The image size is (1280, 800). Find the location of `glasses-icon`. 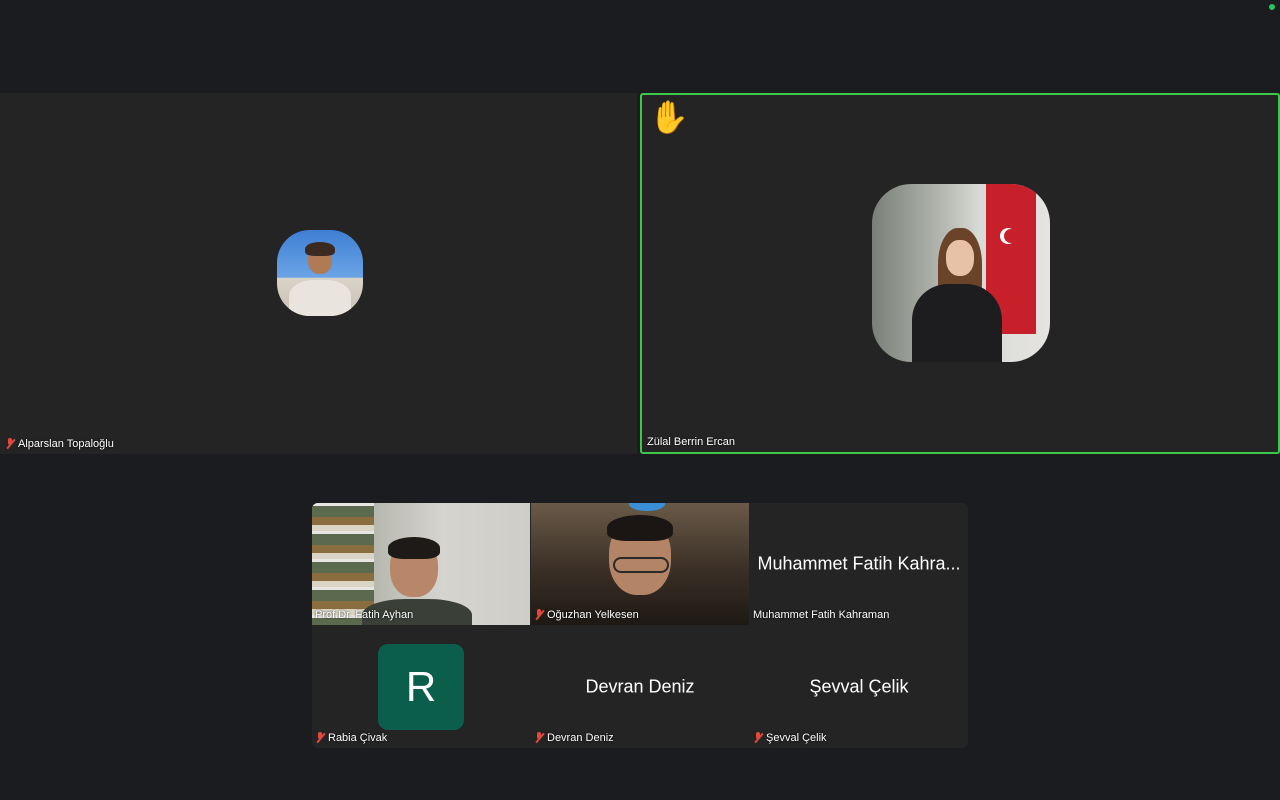

glasses-icon is located at coordinates (641, 565).